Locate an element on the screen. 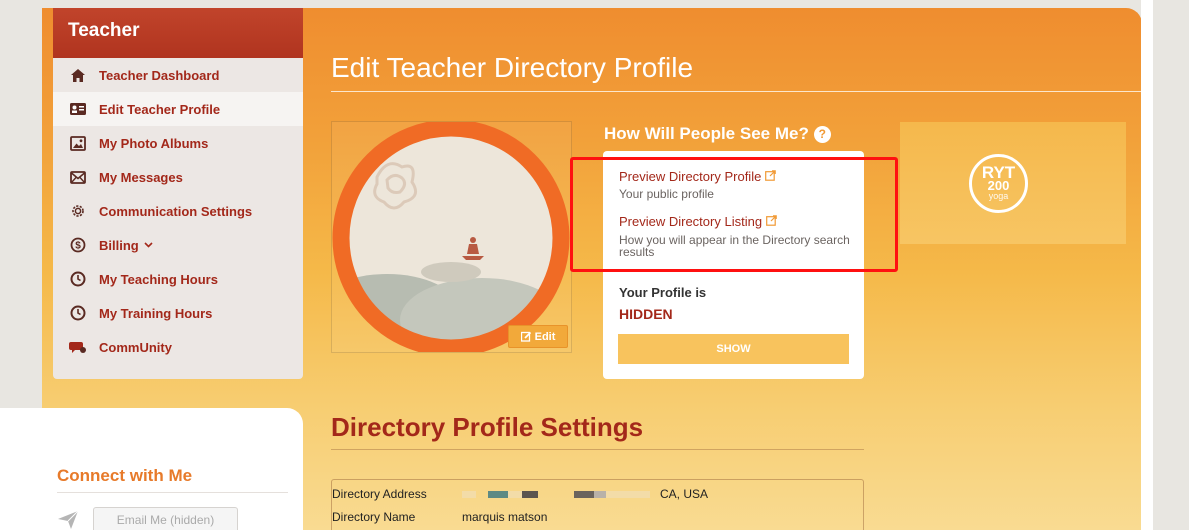 This screenshot has height=530, width=1189. edit-icon is located at coordinates (526, 336).